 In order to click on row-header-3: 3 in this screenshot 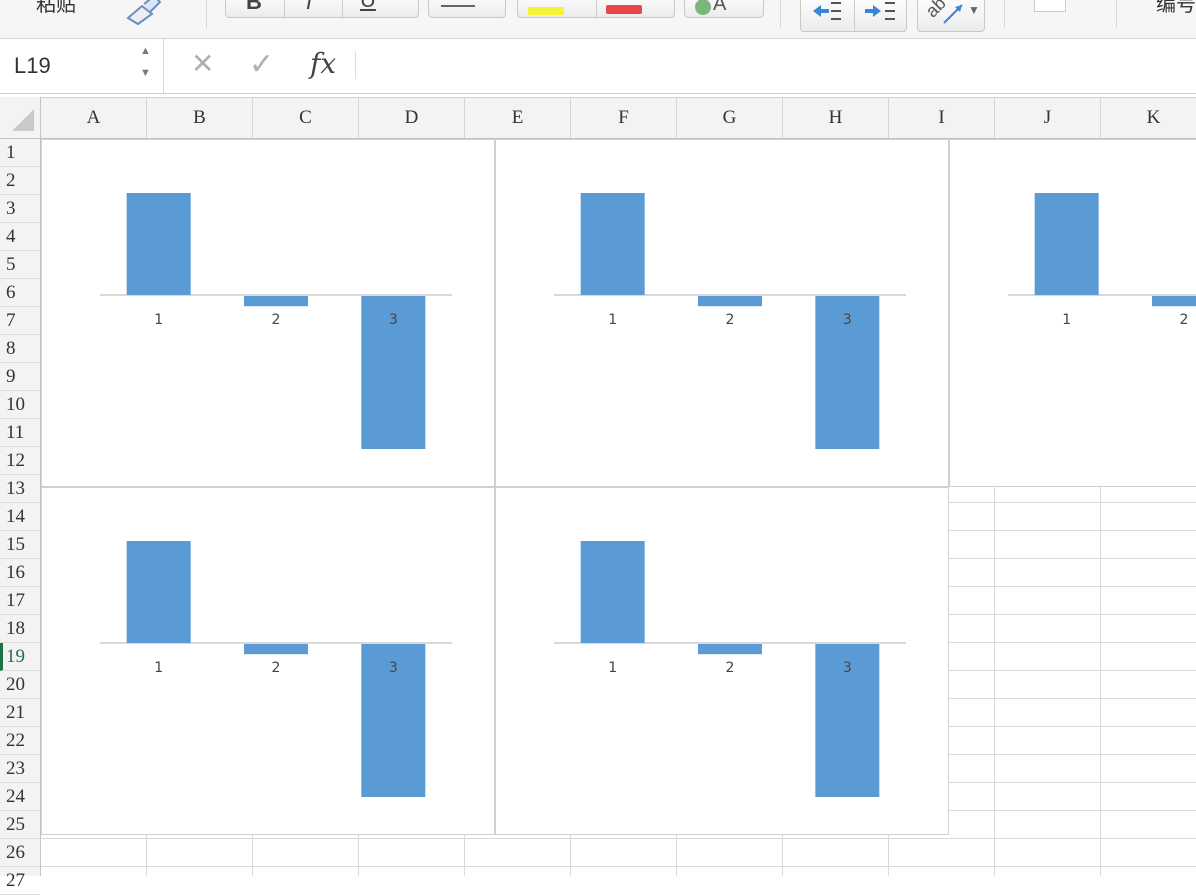, I will do `click(20, 209)`.